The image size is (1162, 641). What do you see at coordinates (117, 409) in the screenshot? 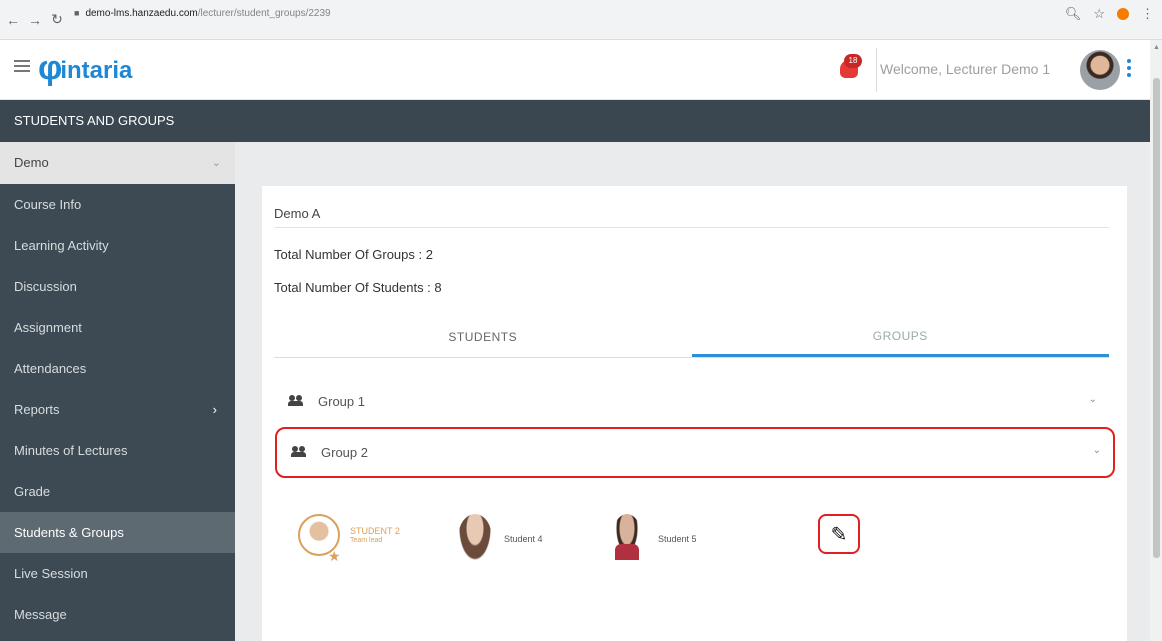
I see `sidebar-item-reports: Reports ›` at bounding box center [117, 409].